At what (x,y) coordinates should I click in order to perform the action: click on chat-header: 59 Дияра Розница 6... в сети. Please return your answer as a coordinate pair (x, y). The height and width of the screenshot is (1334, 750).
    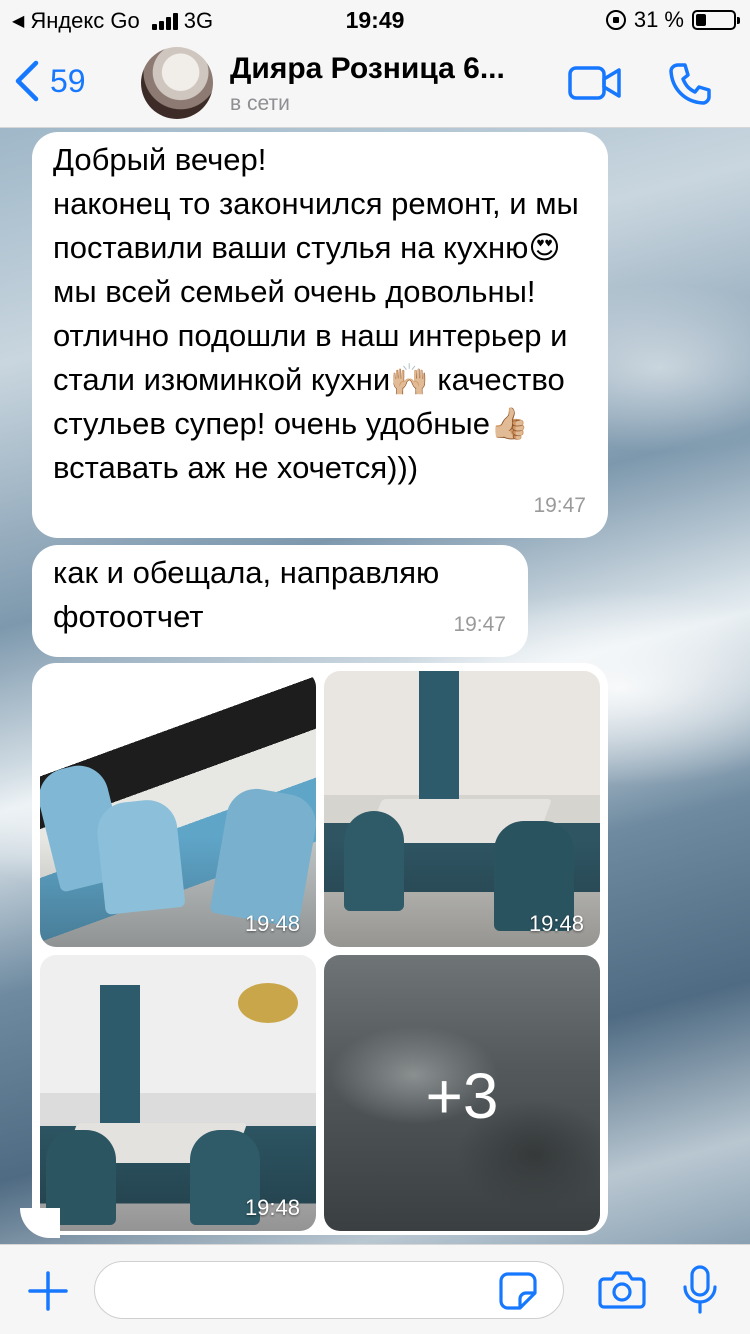
    Looking at the image, I should click on (375, 84).